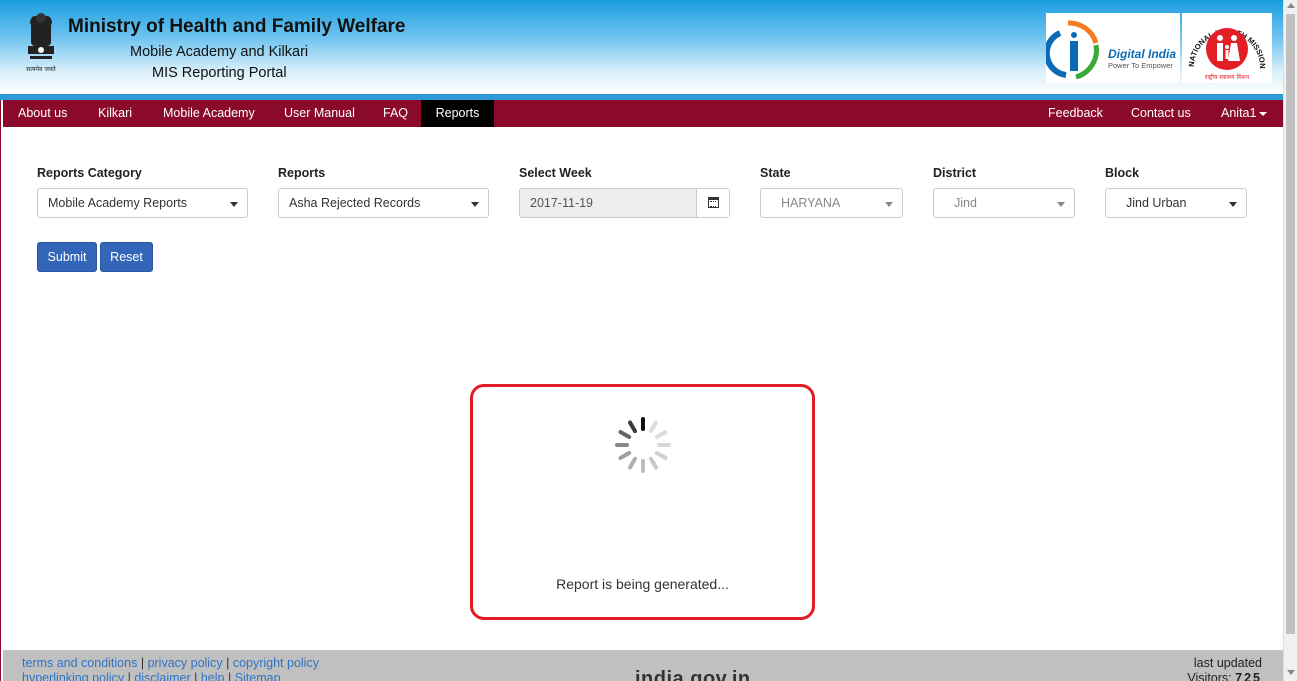  What do you see at coordinates (562, 203) in the screenshot?
I see `week-date-value: 2017-11-19` at bounding box center [562, 203].